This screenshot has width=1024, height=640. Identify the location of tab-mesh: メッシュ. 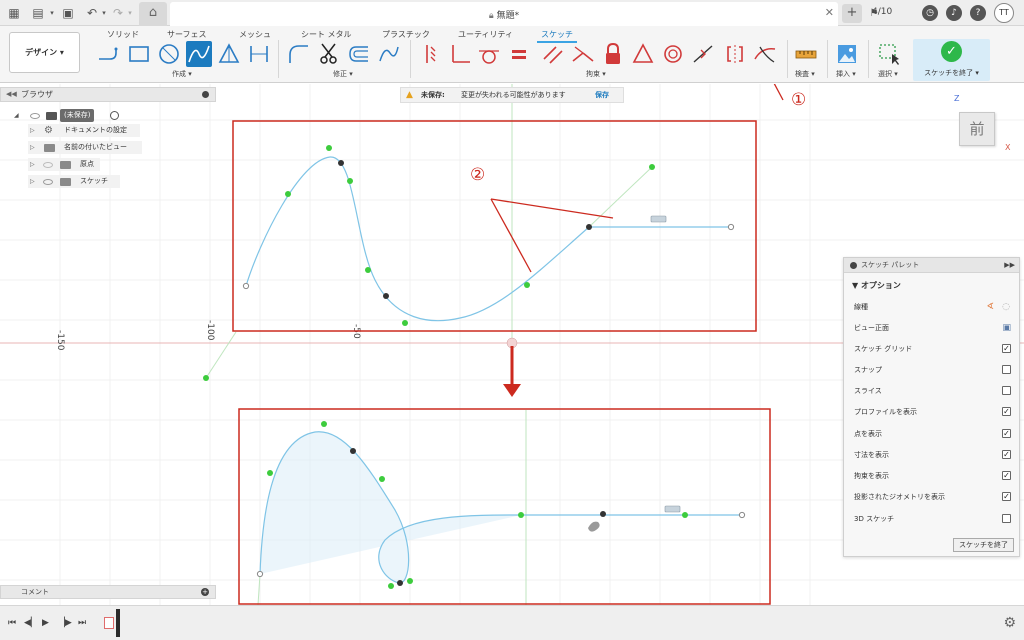
(255, 34).